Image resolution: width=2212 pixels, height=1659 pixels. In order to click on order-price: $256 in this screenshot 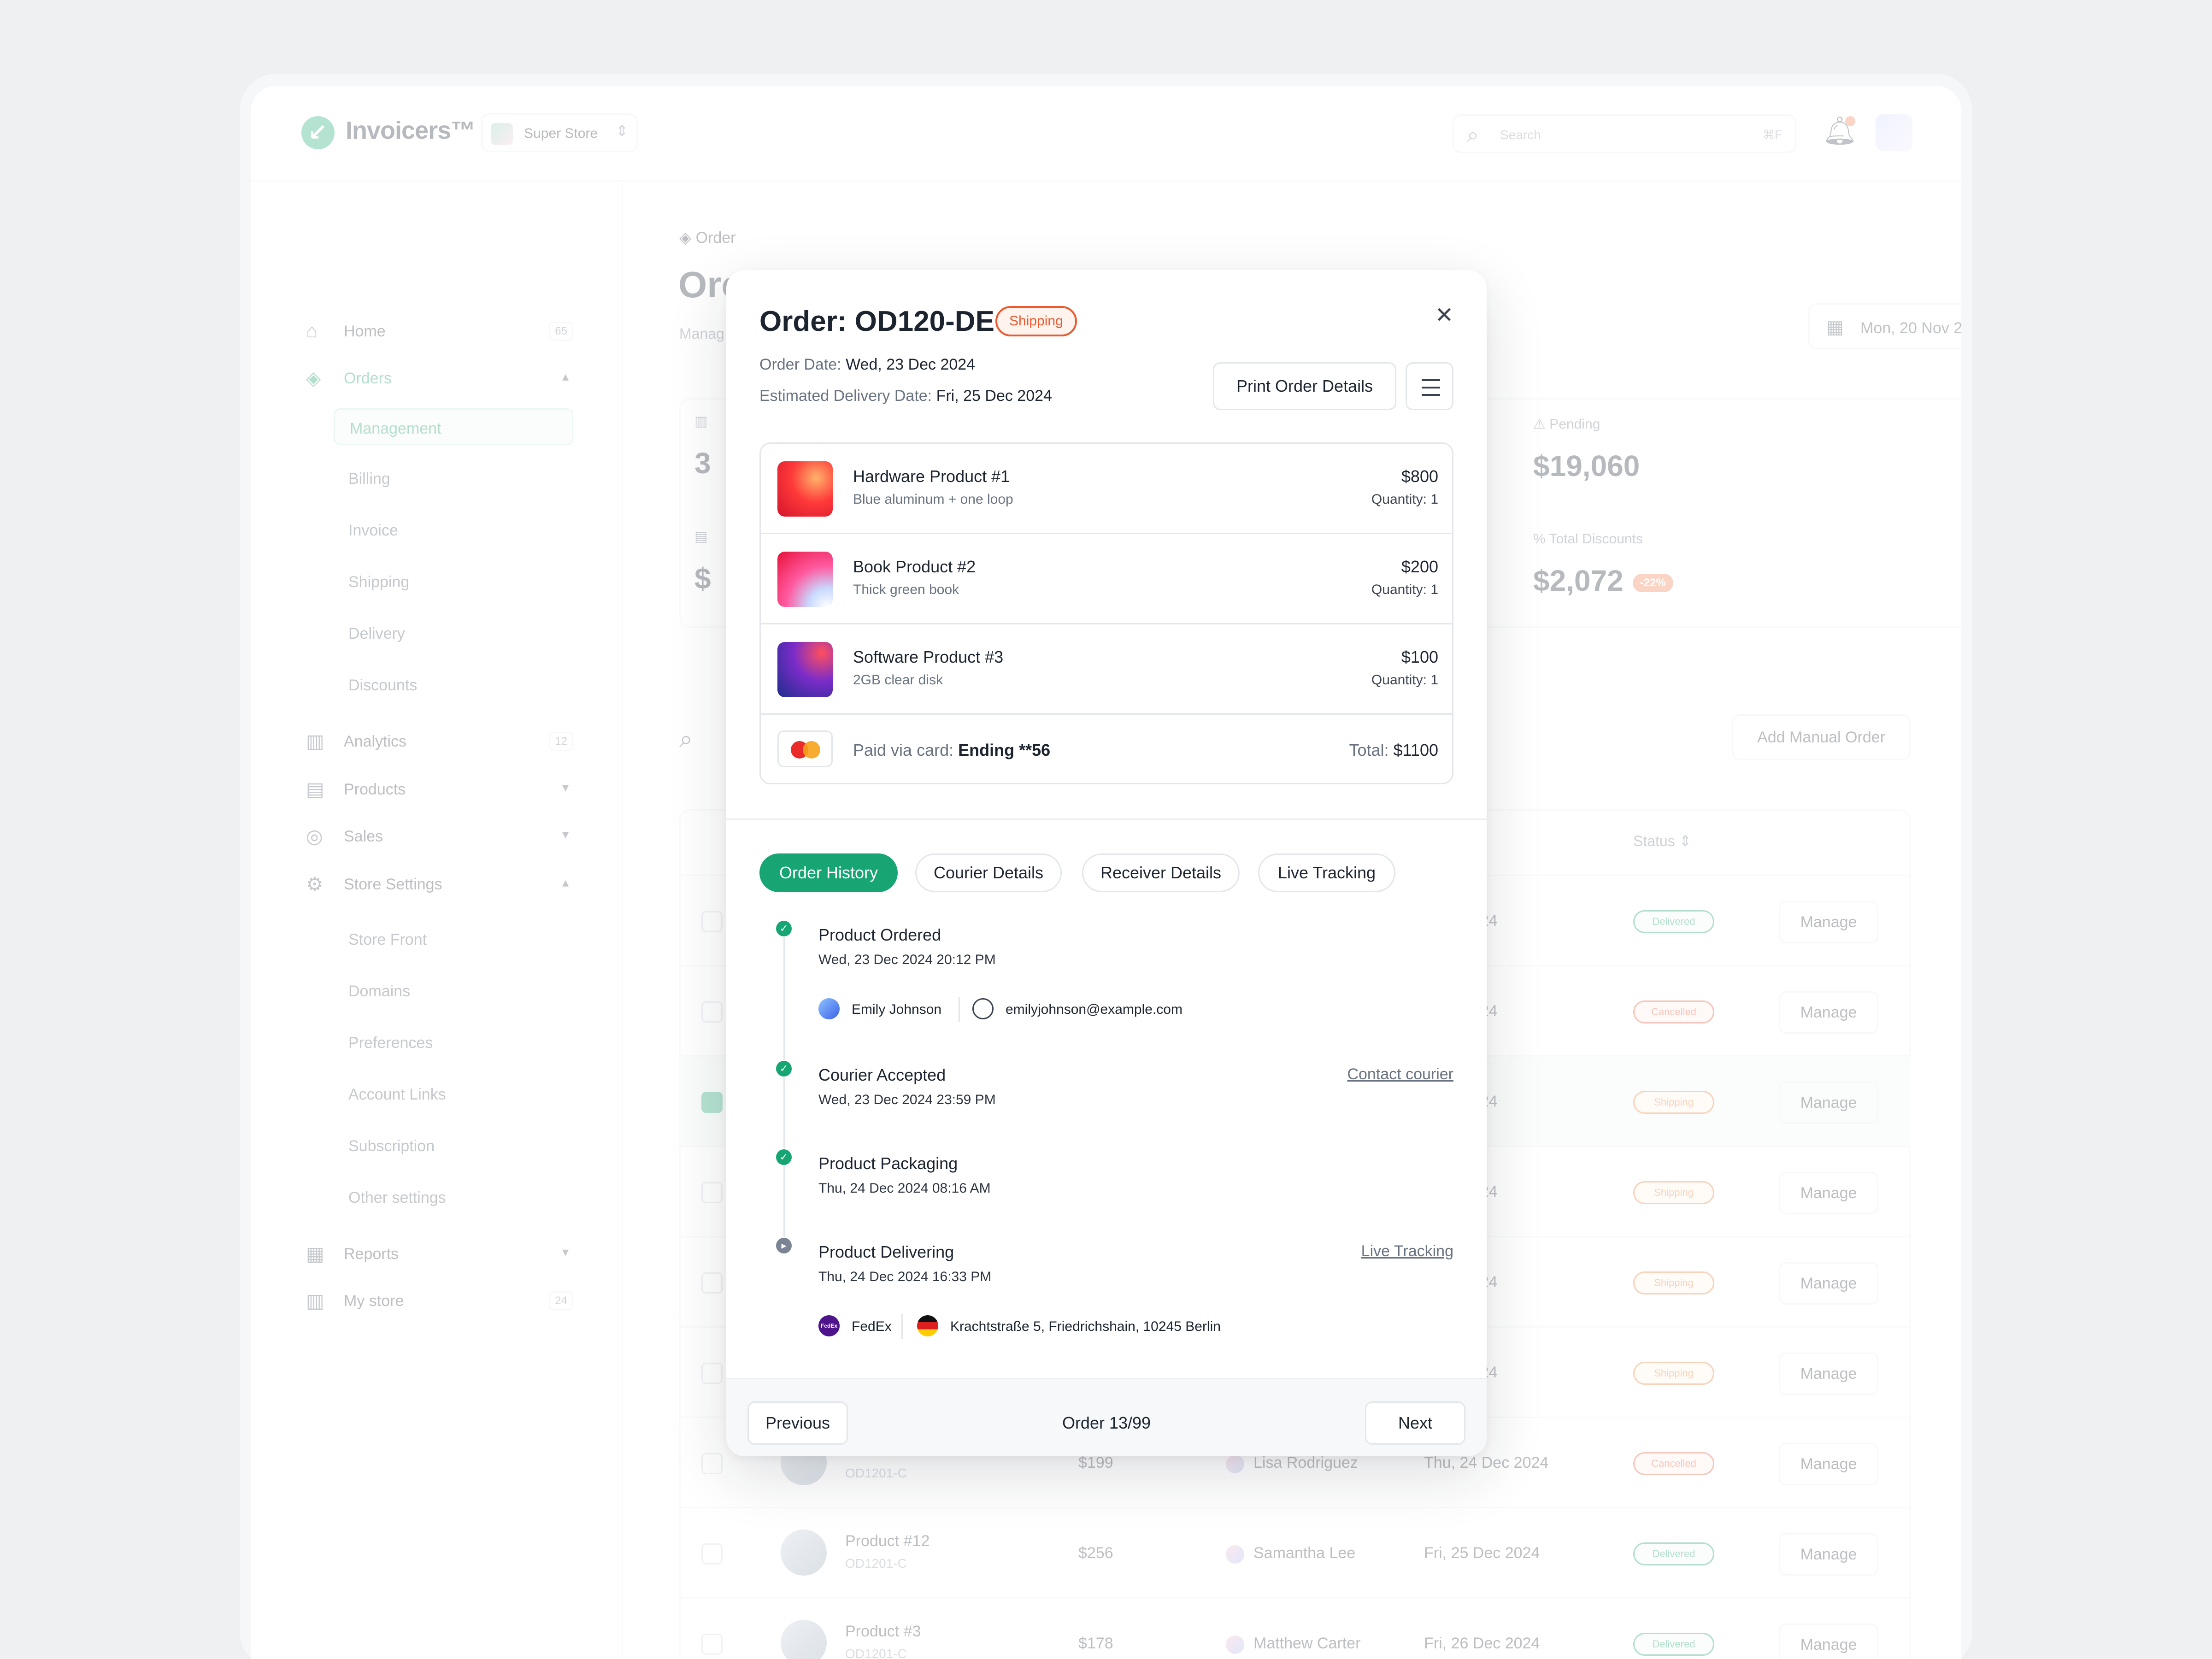, I will do `click(1095, 1553)`.